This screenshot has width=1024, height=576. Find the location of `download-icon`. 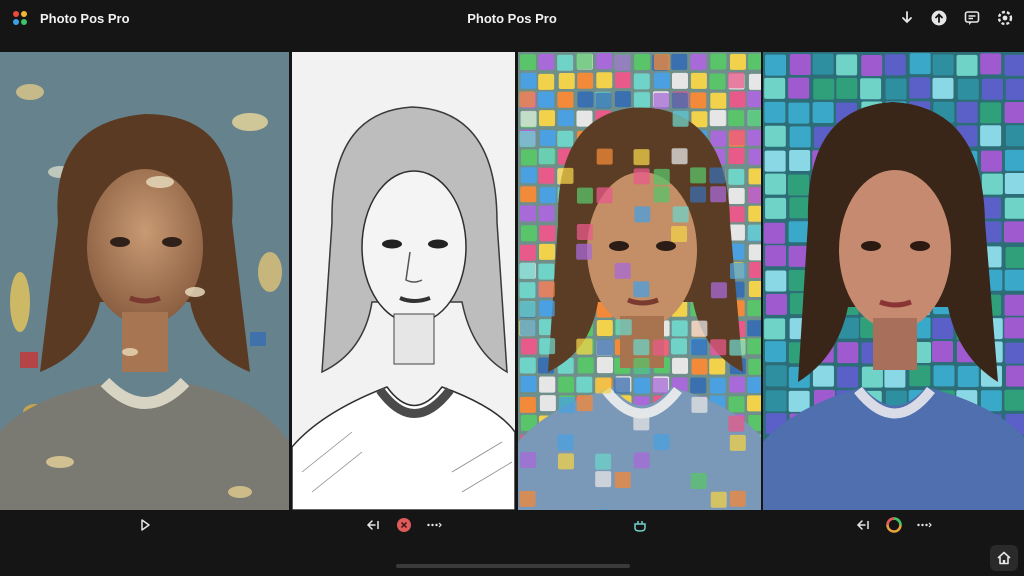

download-icon is located at coordinates (907, 18).